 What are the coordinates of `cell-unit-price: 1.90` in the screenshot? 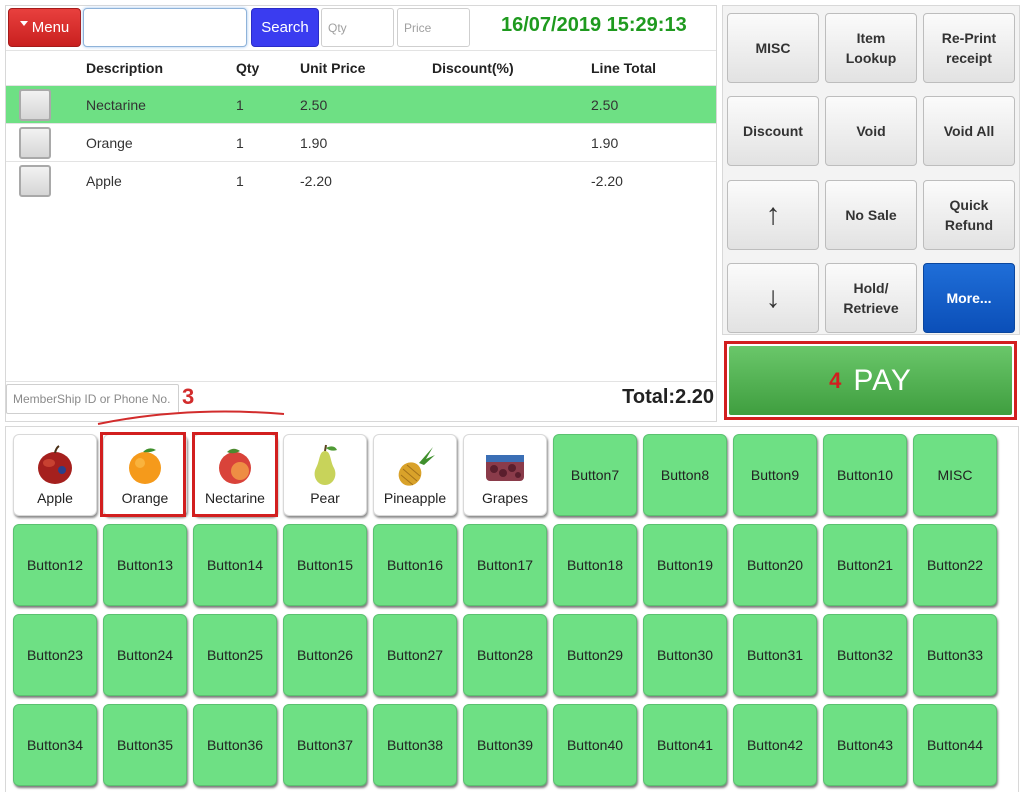 It's located at (314, 142).